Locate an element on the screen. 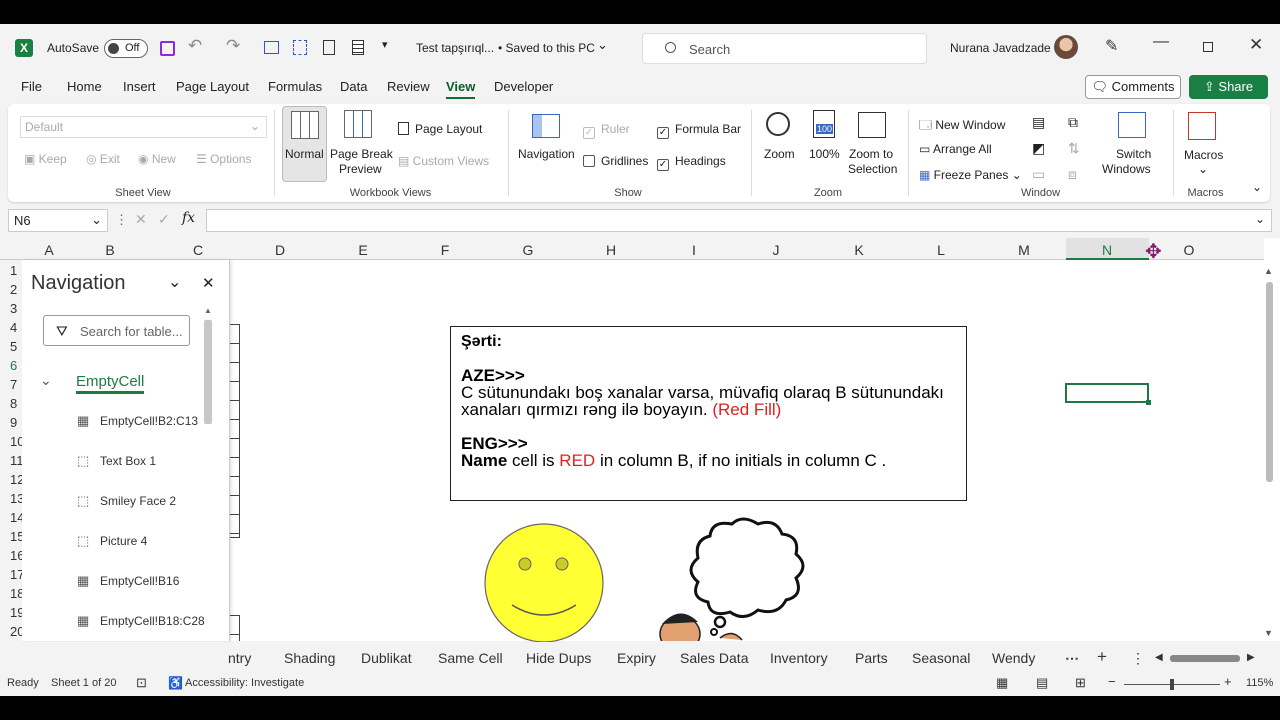  zoom-button: Zoom is located at coordinates (779, 154).